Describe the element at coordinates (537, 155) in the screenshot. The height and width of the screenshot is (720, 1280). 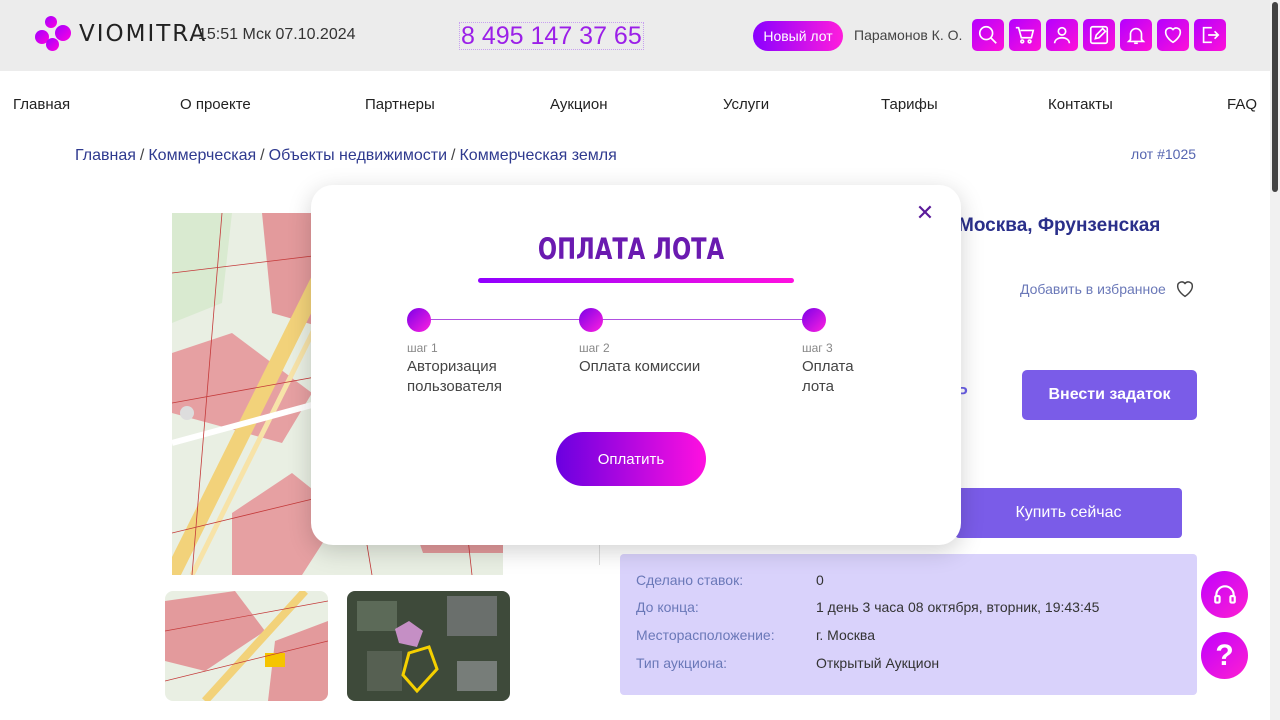
I see `breadcrumb-item: Коммерческая земля` at that location.